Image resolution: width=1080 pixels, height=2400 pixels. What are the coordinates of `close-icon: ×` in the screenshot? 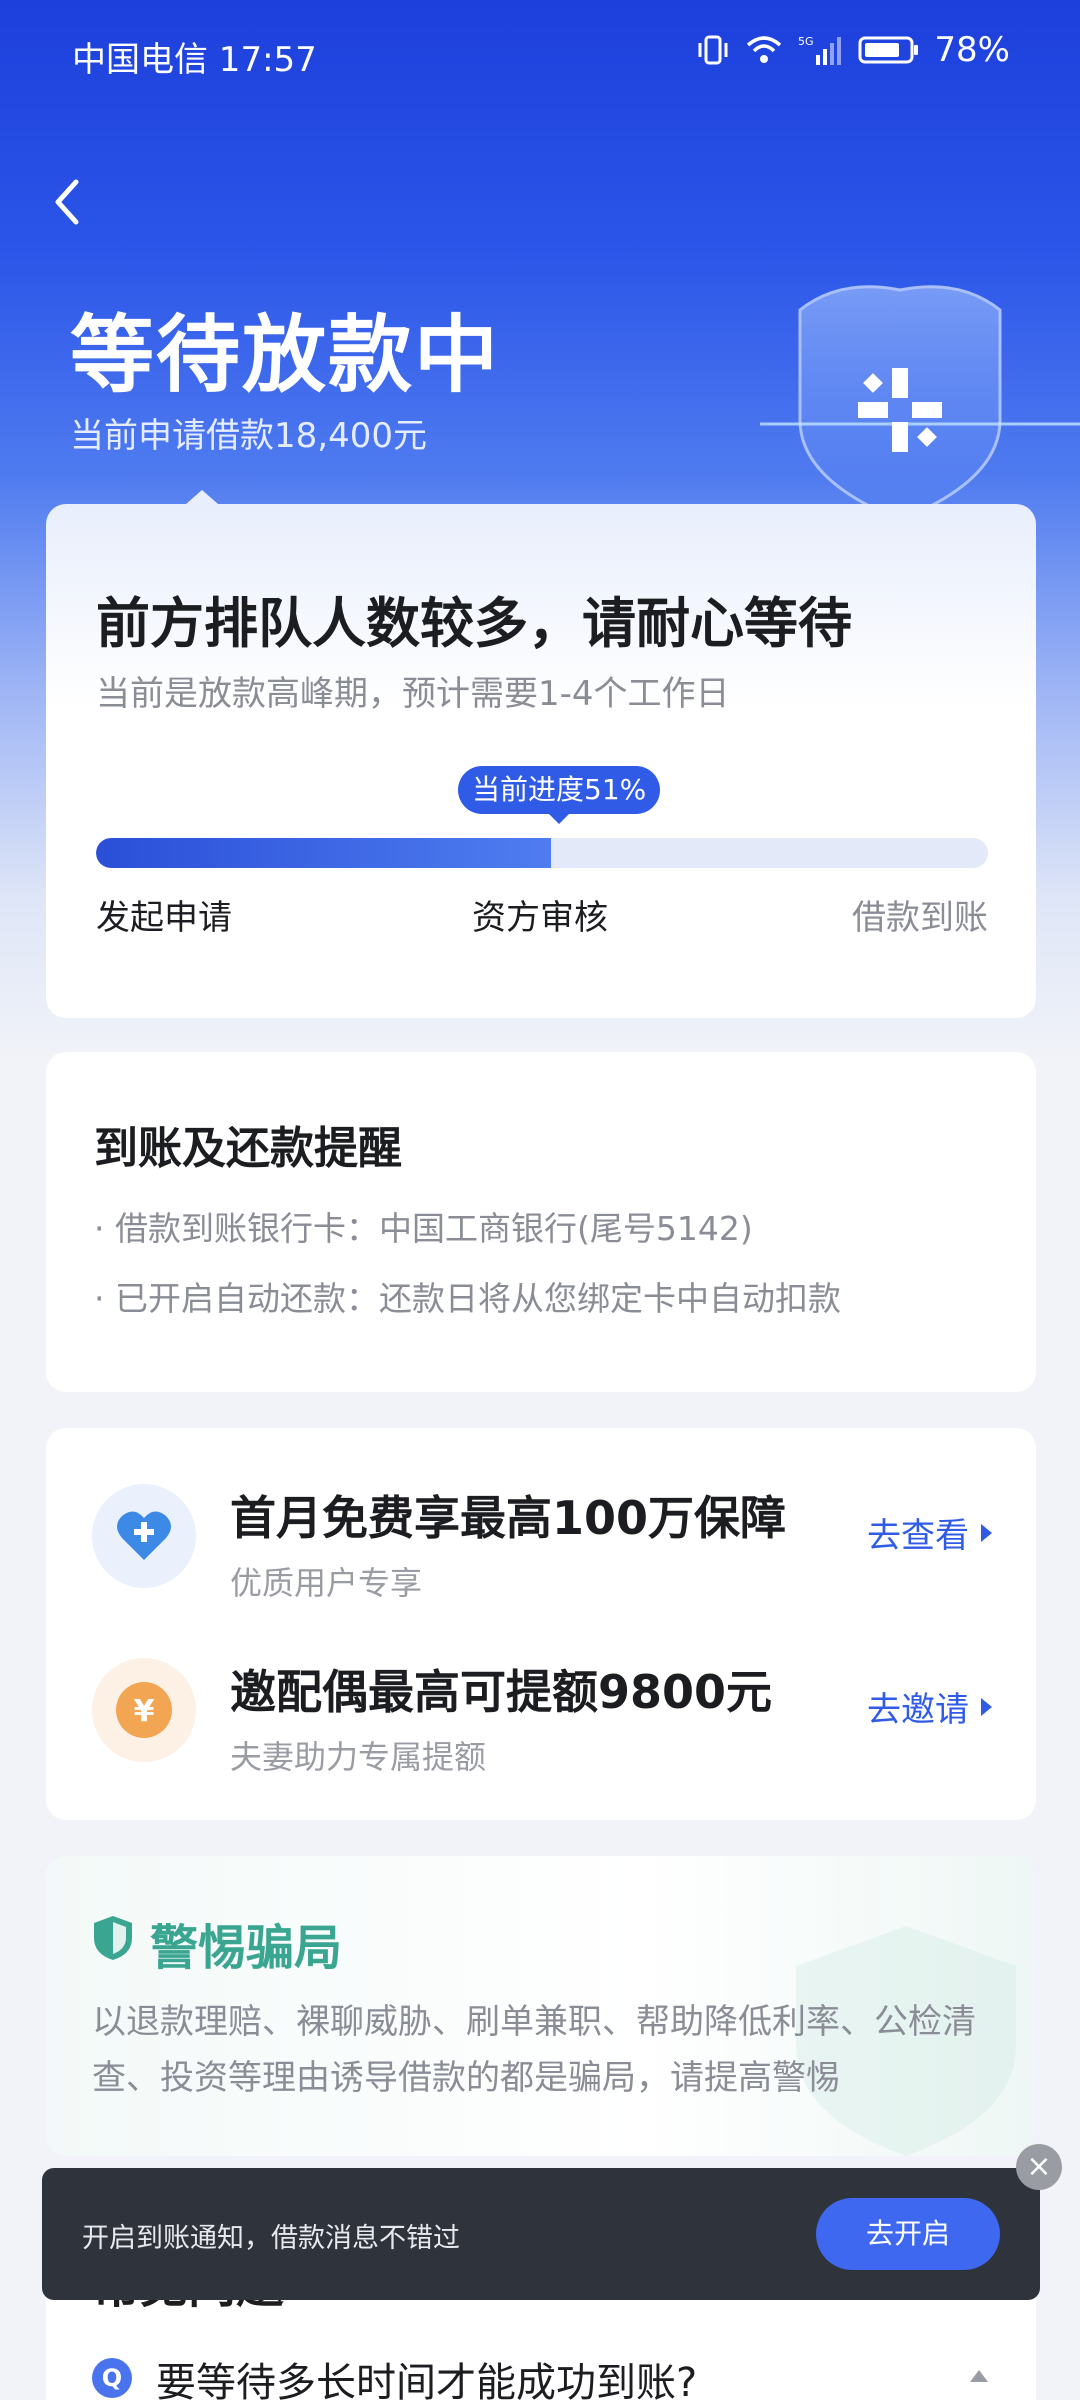 It's located at (1039, 2167).